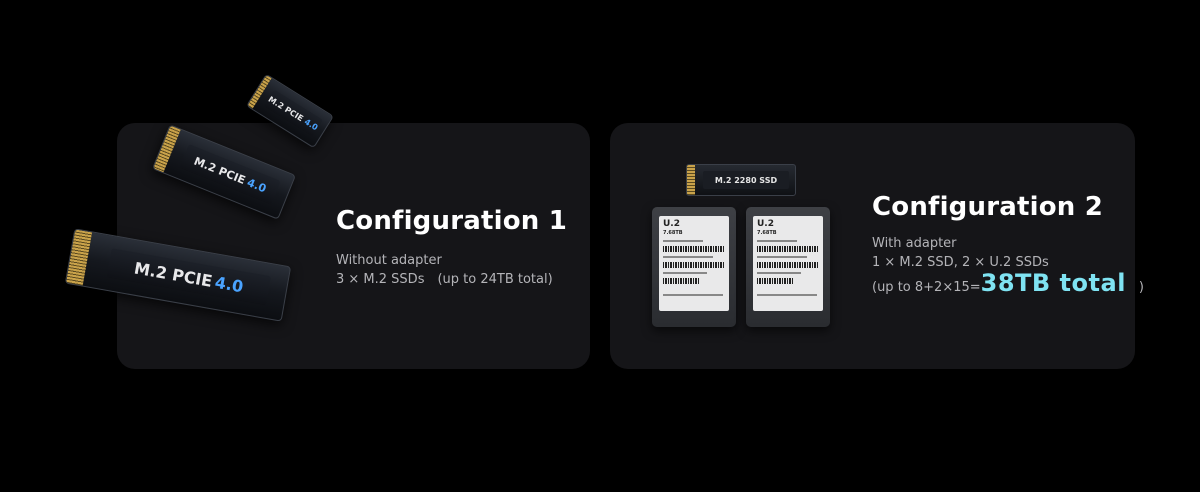 The image size is (1200, 492). Describe the element at coordinates (926, 287) in the screenshot. I see `configuration-2-capacity-prefix: (up to 8+2×15=` at that location.